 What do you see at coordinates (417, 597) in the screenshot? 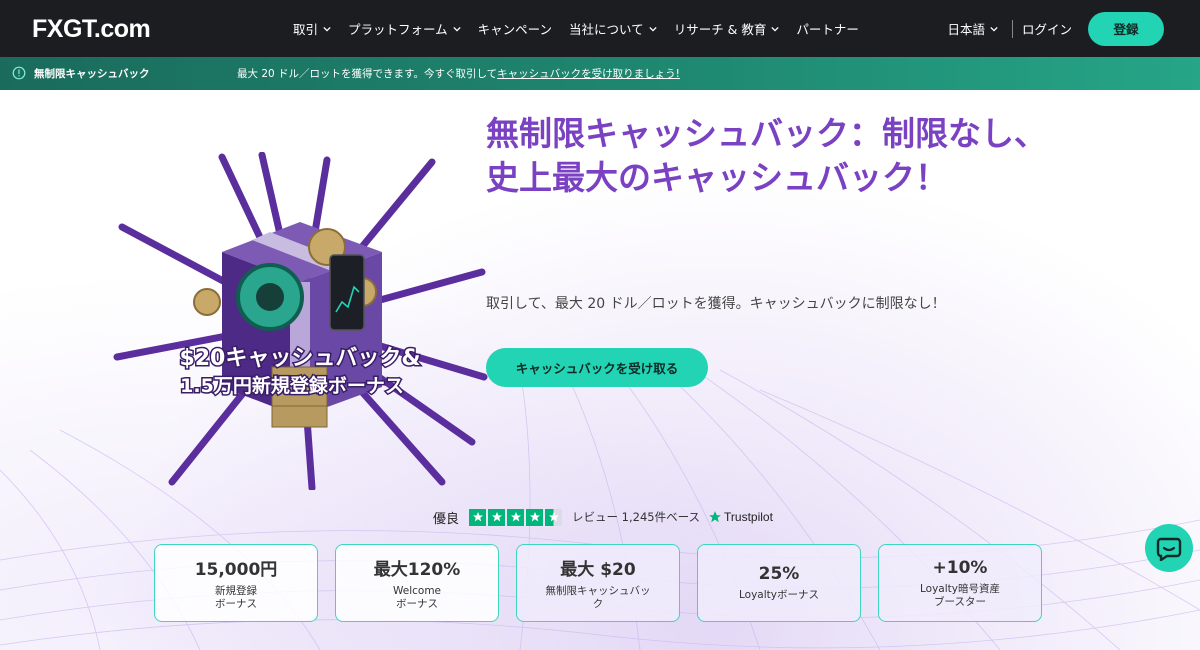
I see `bonus-card-label: Welcome ボーナス` at bounding box center [417, 597].